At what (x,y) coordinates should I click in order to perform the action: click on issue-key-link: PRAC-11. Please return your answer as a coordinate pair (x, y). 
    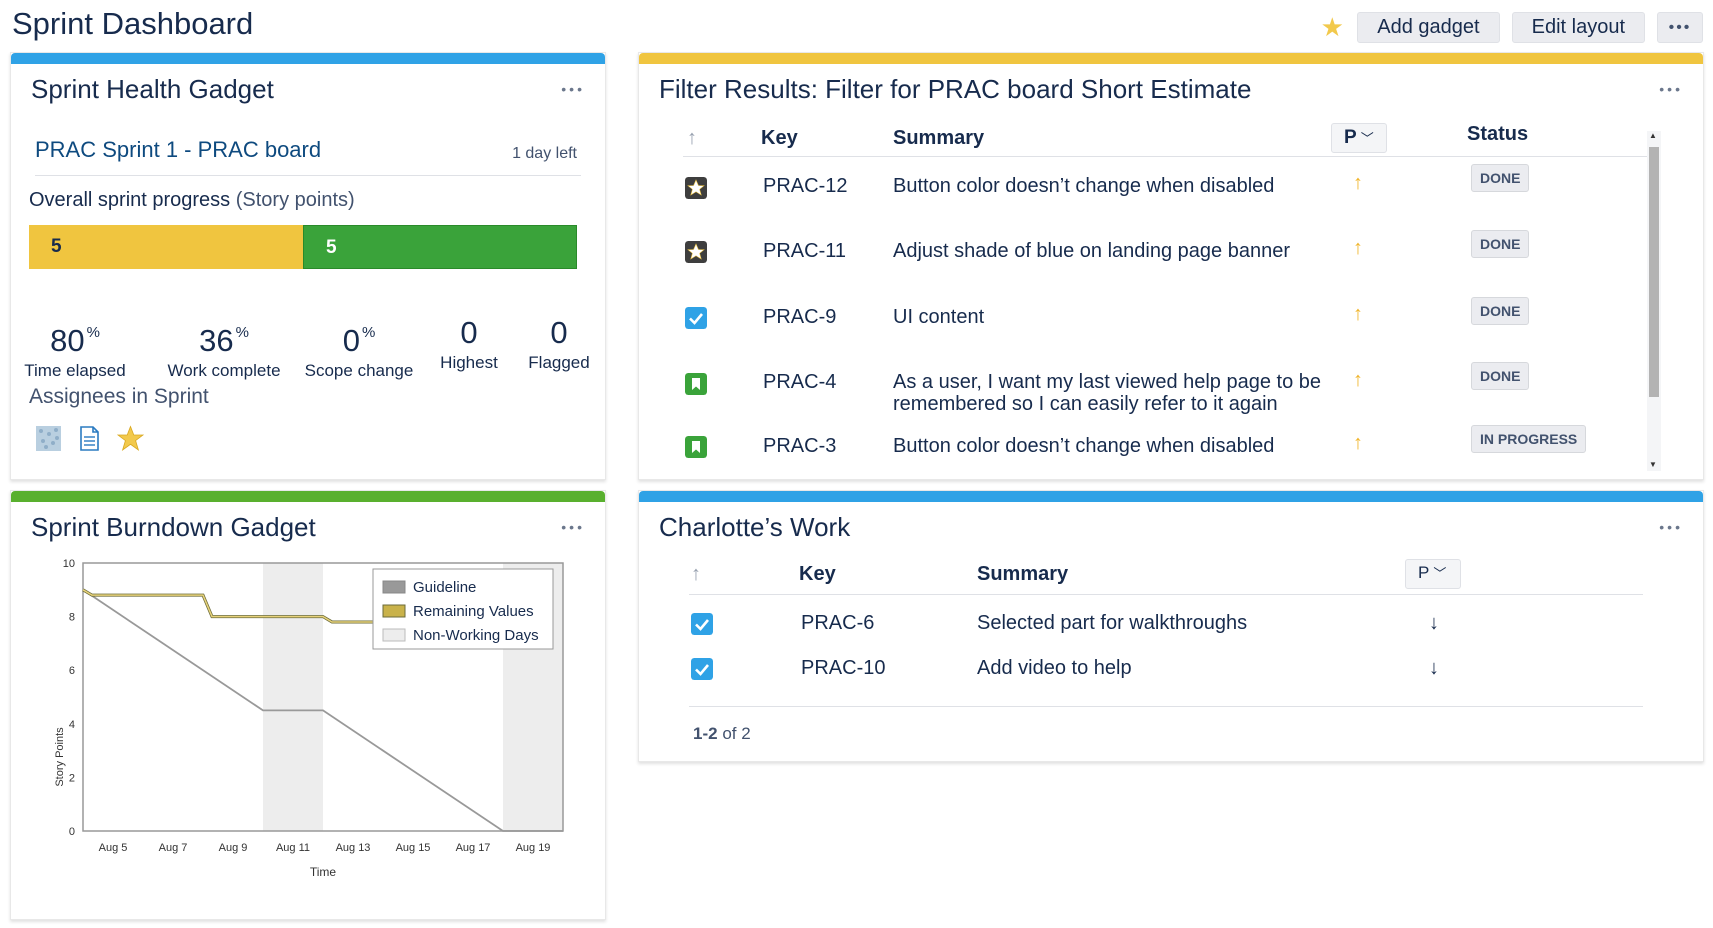
    Looking at the image, I should click on (804, 251).